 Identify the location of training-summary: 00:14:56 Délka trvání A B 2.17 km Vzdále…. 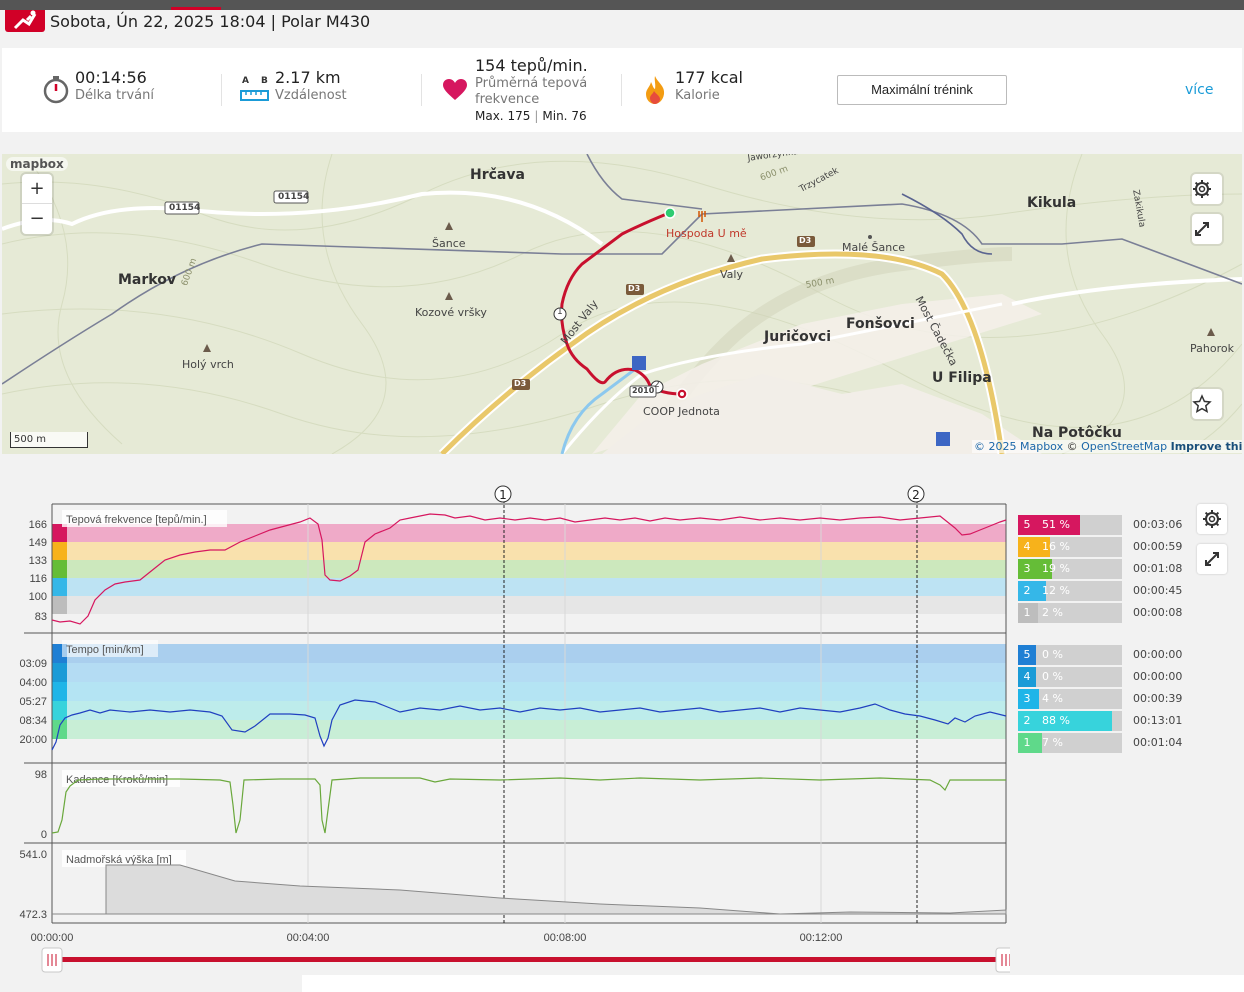
(622, 90).